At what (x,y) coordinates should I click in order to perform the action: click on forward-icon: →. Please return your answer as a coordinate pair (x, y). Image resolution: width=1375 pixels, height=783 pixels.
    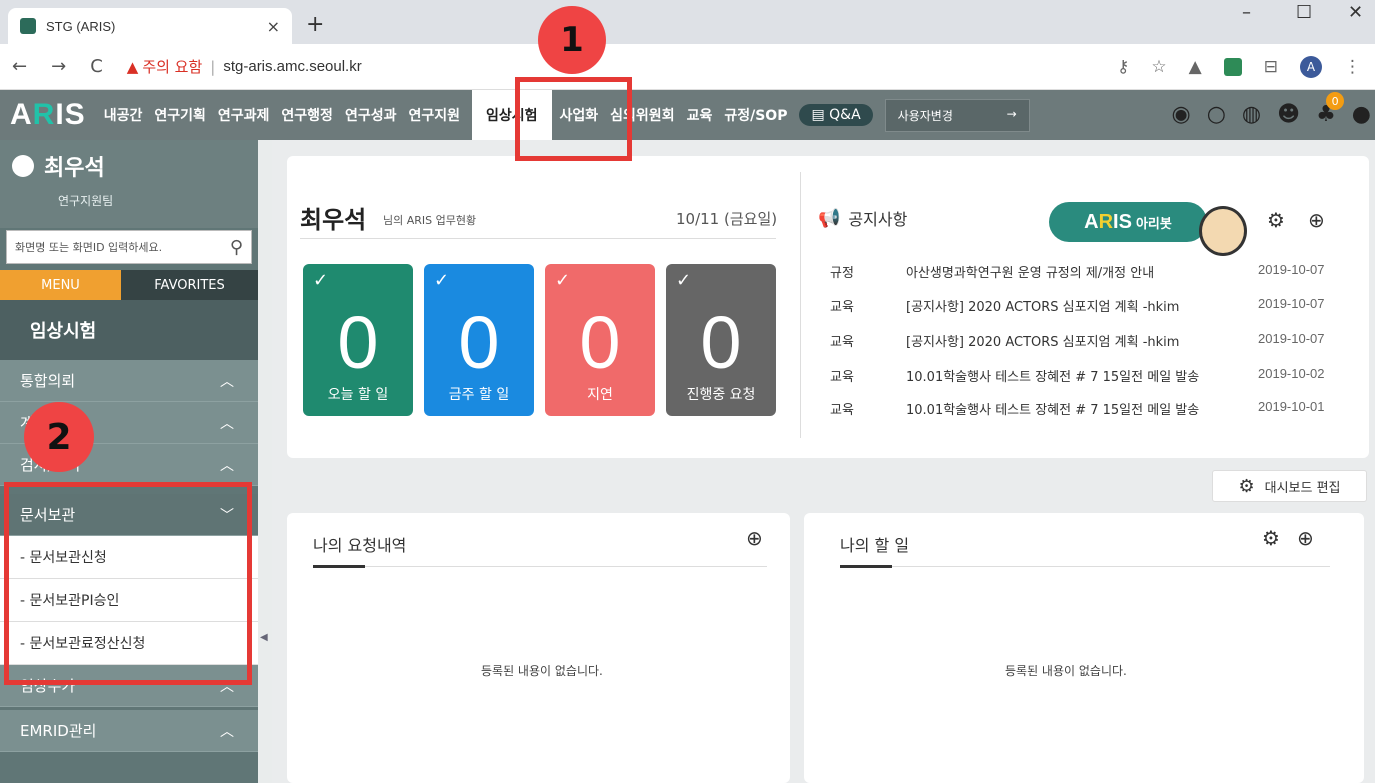
    Looking at the image, I should click on (58, 66).